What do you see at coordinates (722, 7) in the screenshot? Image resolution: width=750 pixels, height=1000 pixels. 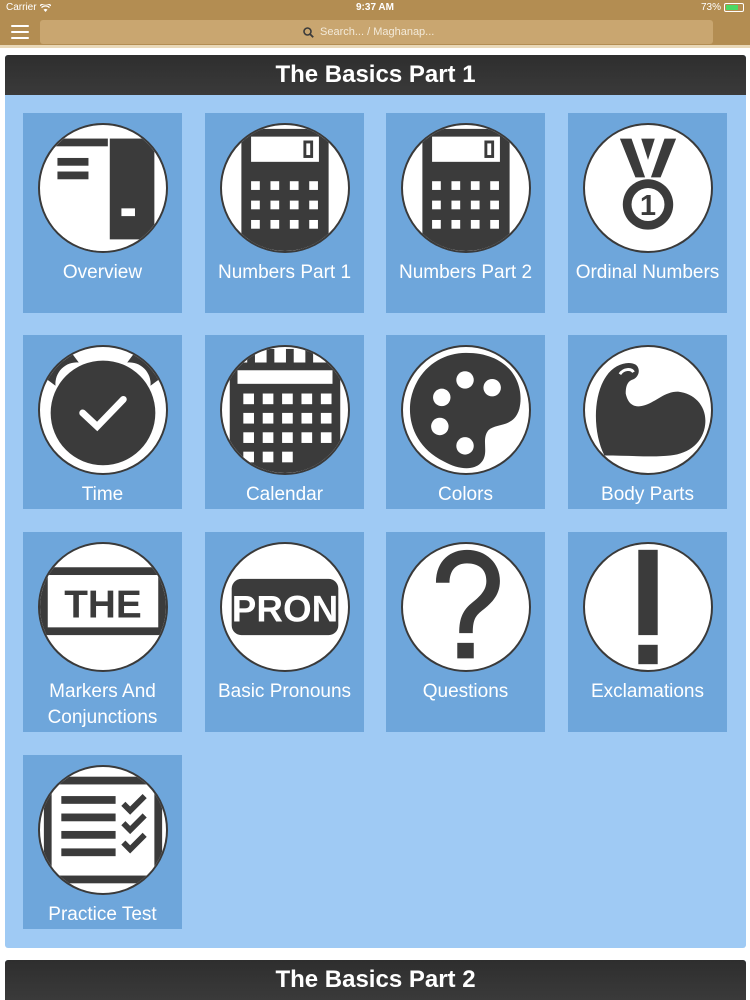 I see `battery-indicator: 73%` at bounding box center [722, 7].